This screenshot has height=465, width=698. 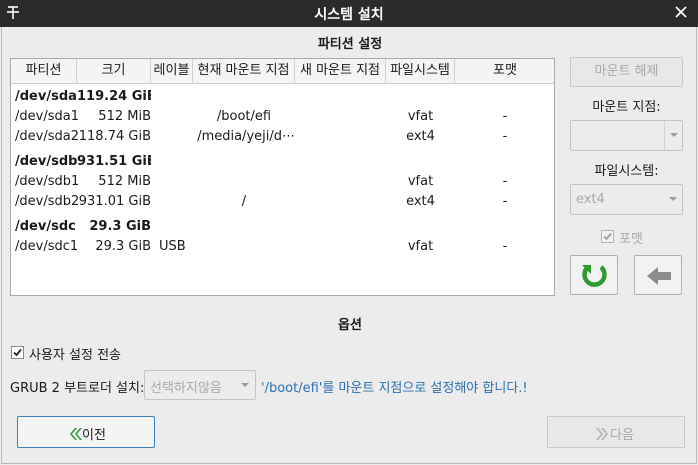 I want to click on partition-cell: /dev/sda, so click(x=46, y=96).